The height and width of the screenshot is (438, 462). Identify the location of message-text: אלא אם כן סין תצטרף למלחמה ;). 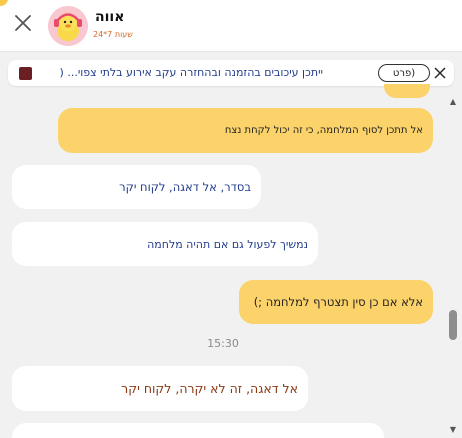
(338, 302).